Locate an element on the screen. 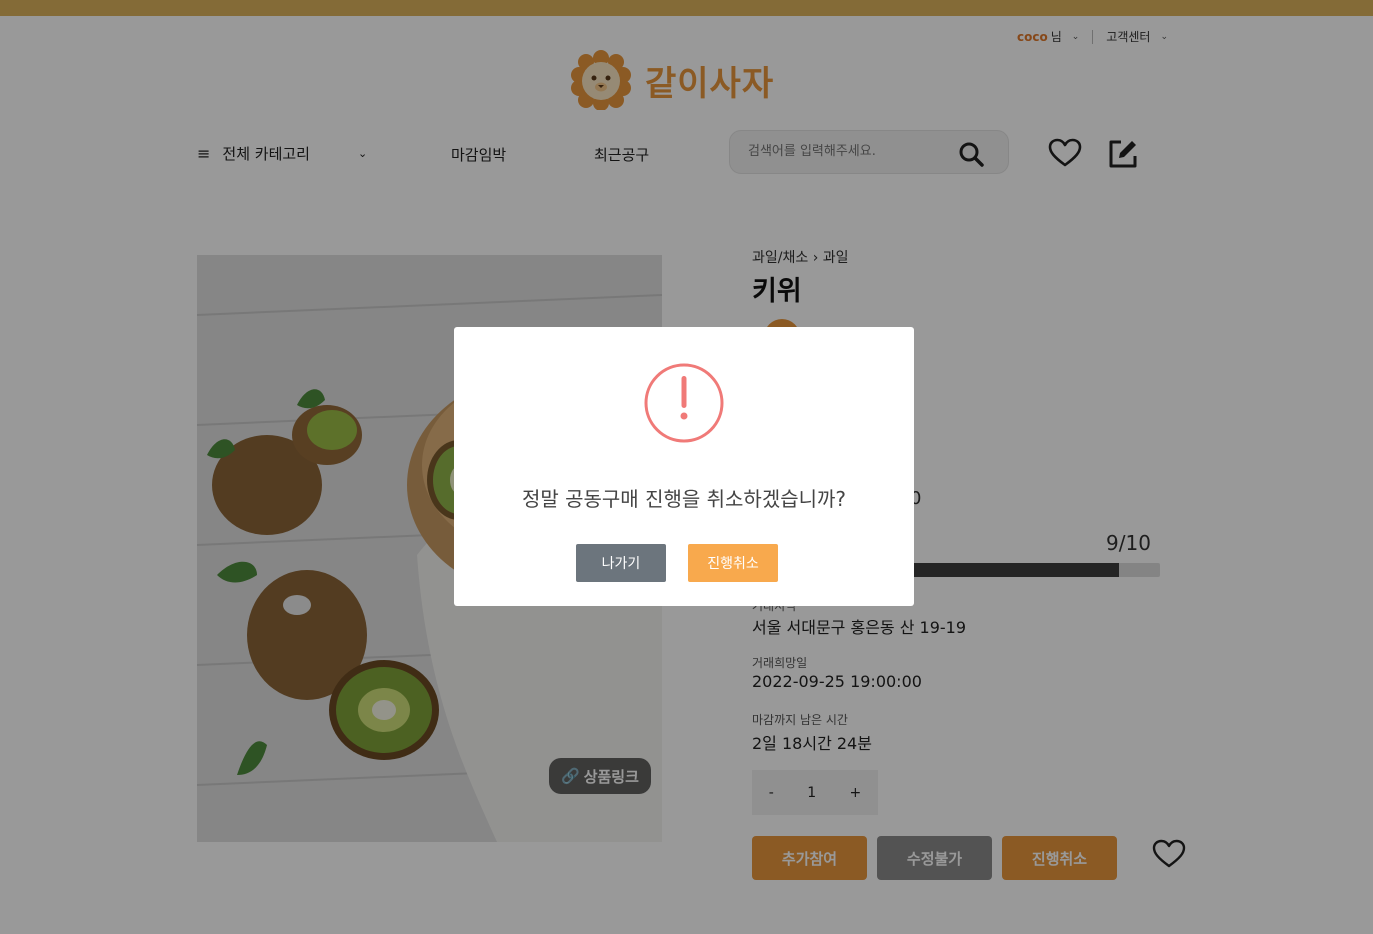 Image resolution: width=1373 pixels, height=934 pixels. warning-icon is located at coordinates (684, 403).